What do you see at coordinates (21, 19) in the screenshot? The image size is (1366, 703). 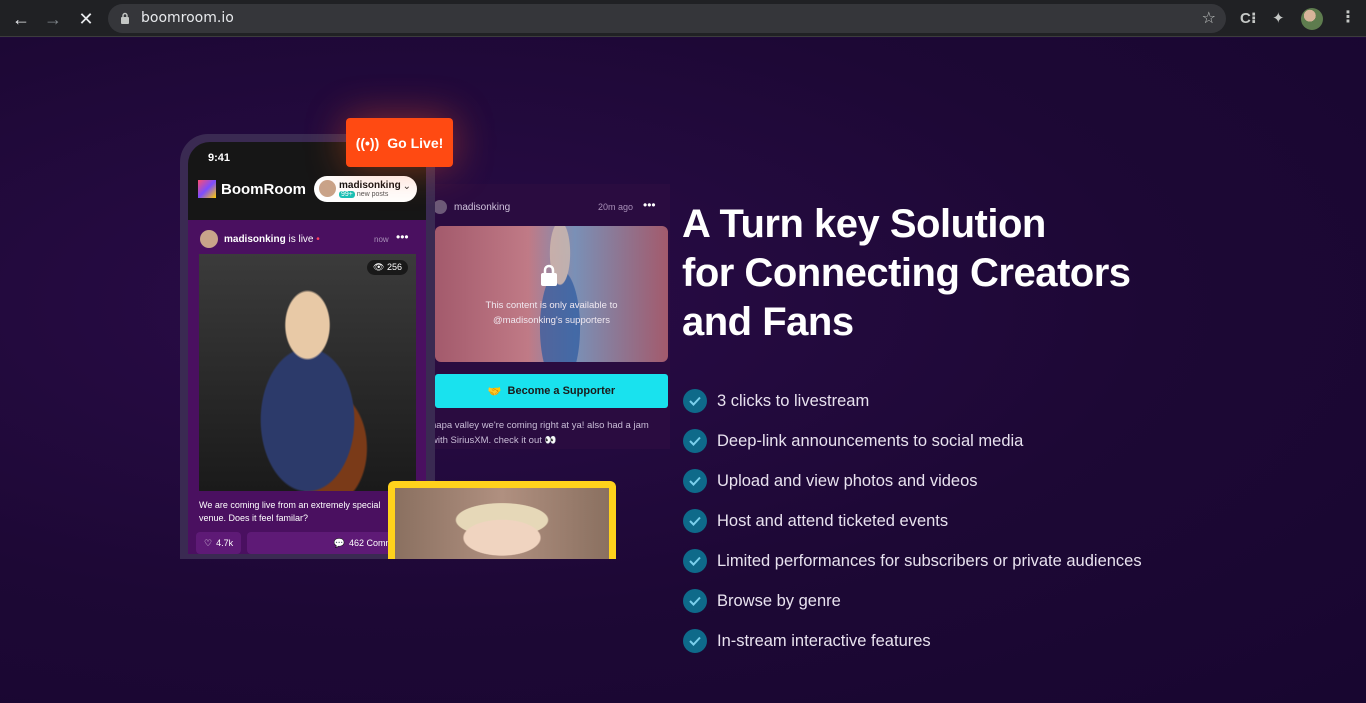 I see `back-arrow-icon: ←` at bounding box center [21, 19].